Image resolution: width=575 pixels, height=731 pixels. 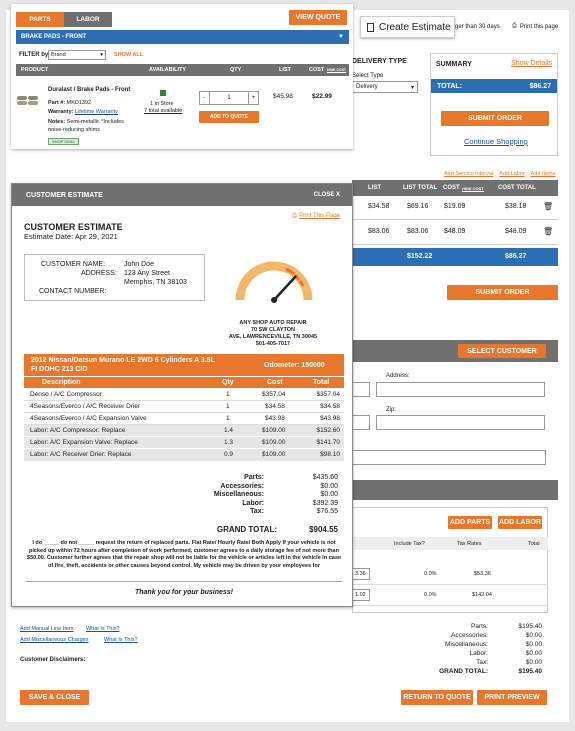 What do you see at coordinates (54, 697) in the screenshot?
I see `save-close-button: SAVE & CLOSE` at bounding box center [54, 697].